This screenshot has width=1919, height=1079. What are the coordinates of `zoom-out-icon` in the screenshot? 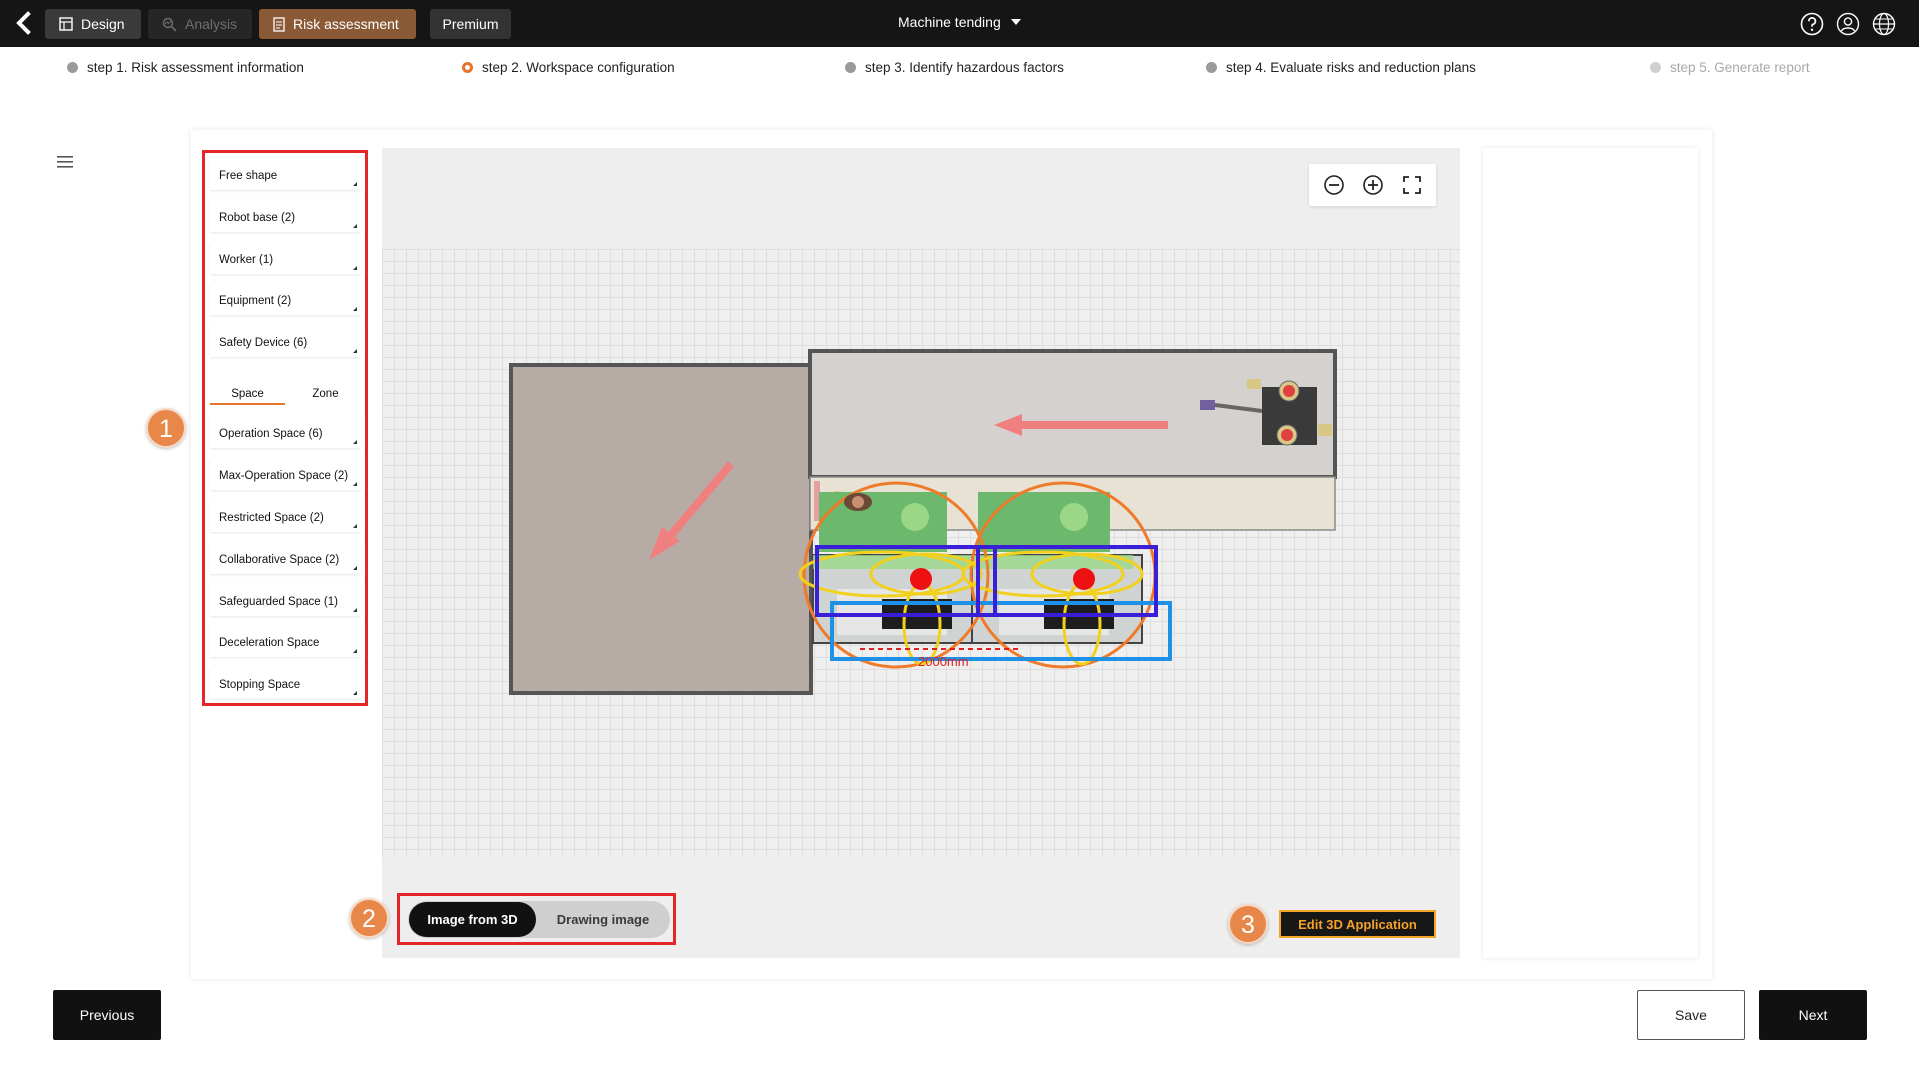 It's located at (1334, 185).